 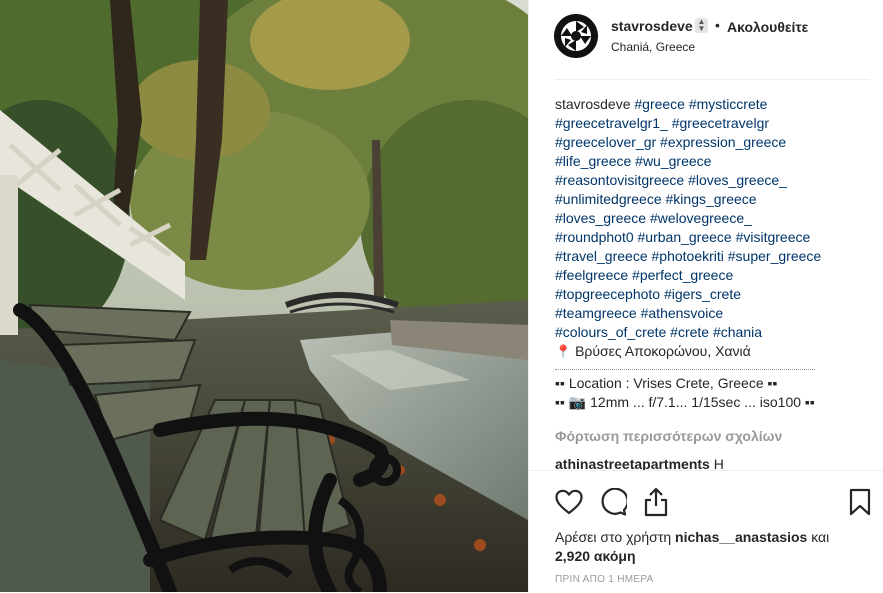 I want to click on likes-user: nichas__anastasios, so click(x=741, y=537).